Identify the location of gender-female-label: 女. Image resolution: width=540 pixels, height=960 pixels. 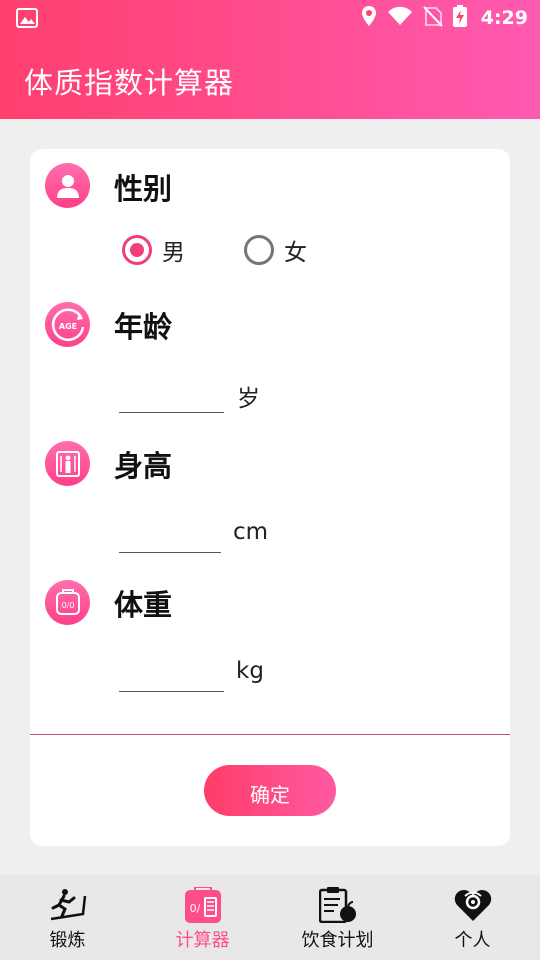
(295, 253).